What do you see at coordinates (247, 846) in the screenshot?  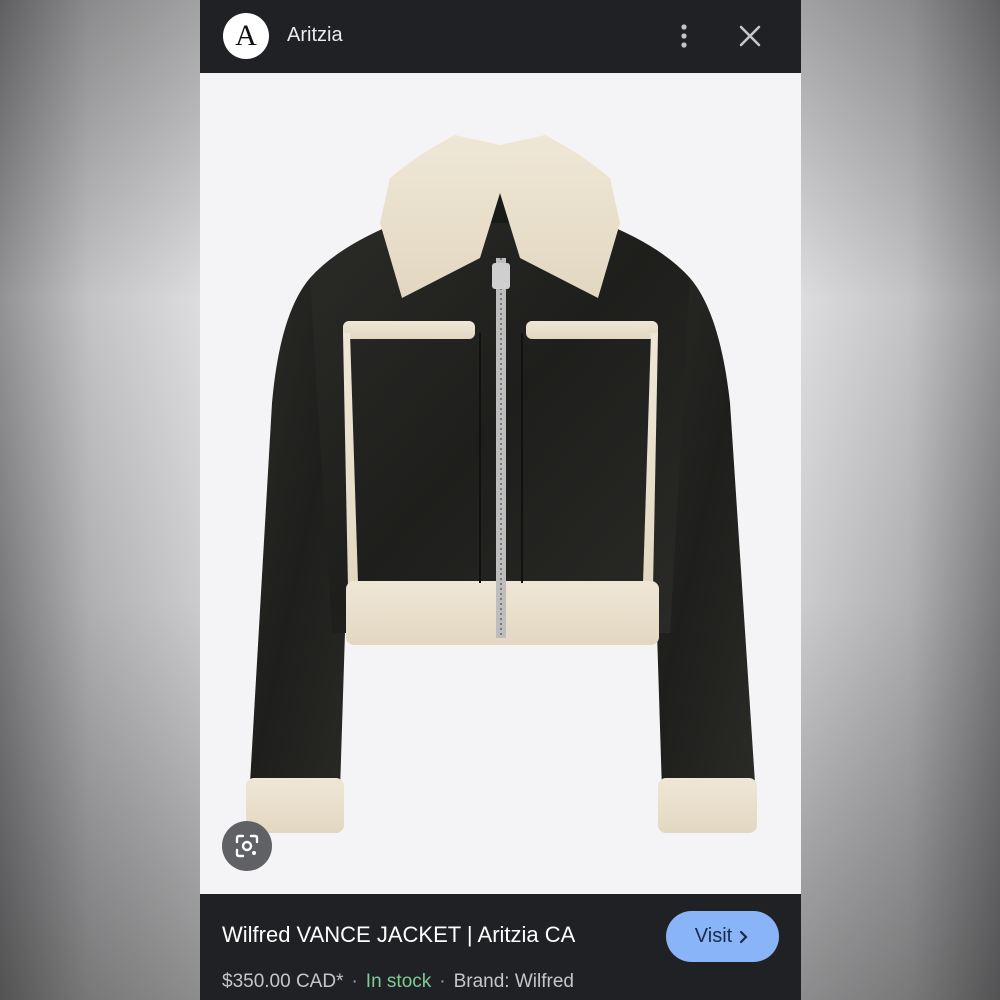 I see `google-lens-icon` at bounding box center [247, 846].